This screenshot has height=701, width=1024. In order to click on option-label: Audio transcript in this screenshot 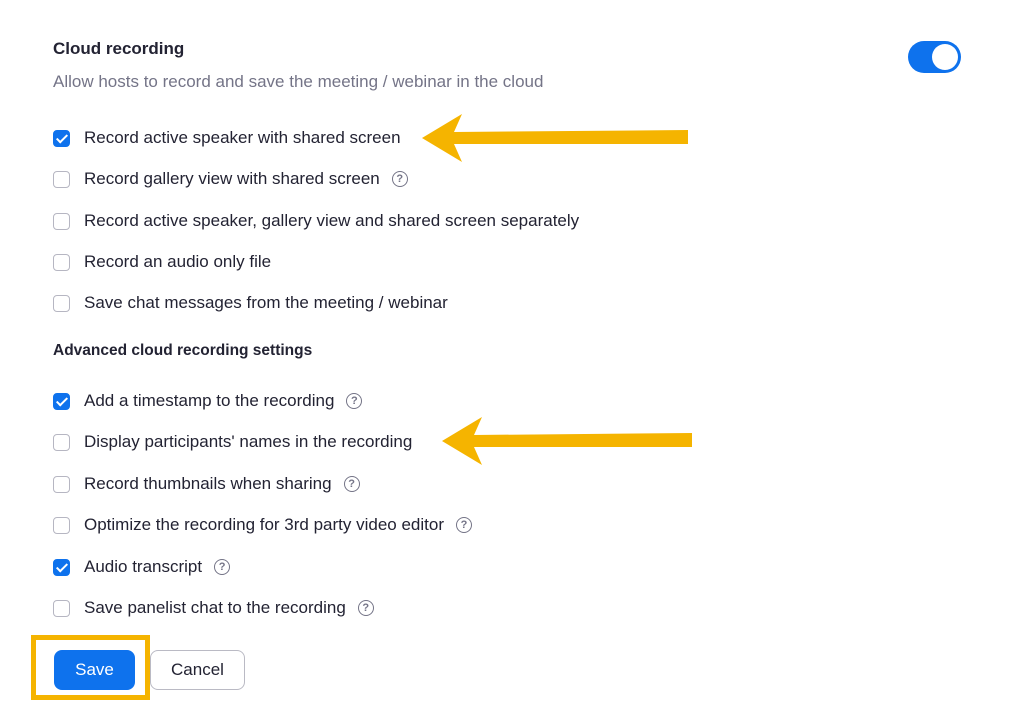, I will do `click(143, 566)`.